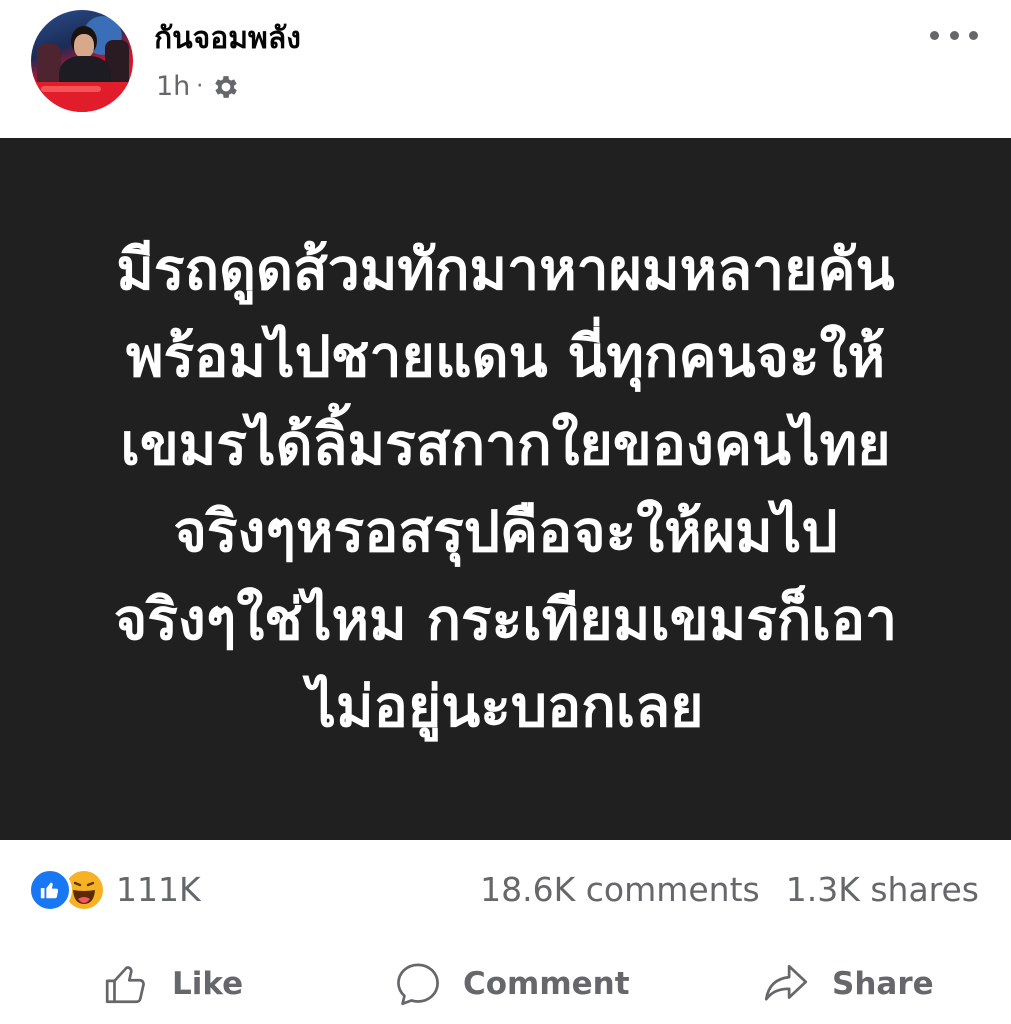 The image size is (1011, 1024). I want to click on post-text-line: ไม่อยู่นะบอกเลย, so click(505, 707).